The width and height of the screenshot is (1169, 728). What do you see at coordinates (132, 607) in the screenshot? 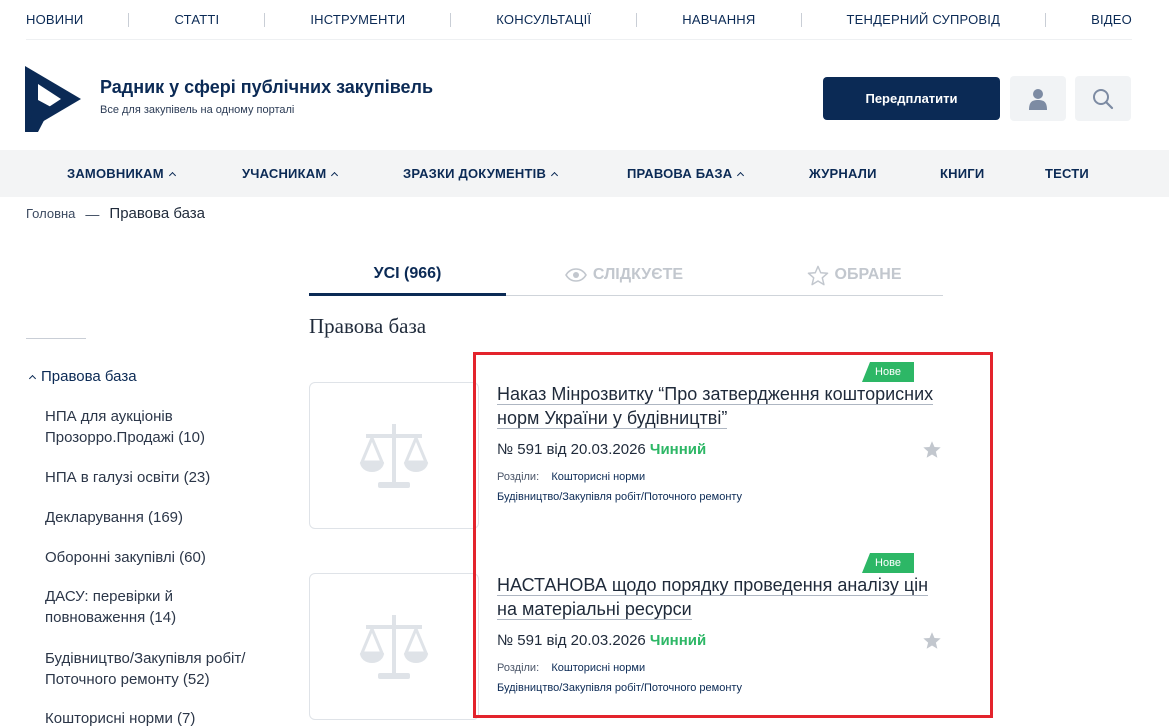
I see `sidebar-item-dasu: ДАСУ: перевірки й повноваження (14)` at bounding box center [132, 607].